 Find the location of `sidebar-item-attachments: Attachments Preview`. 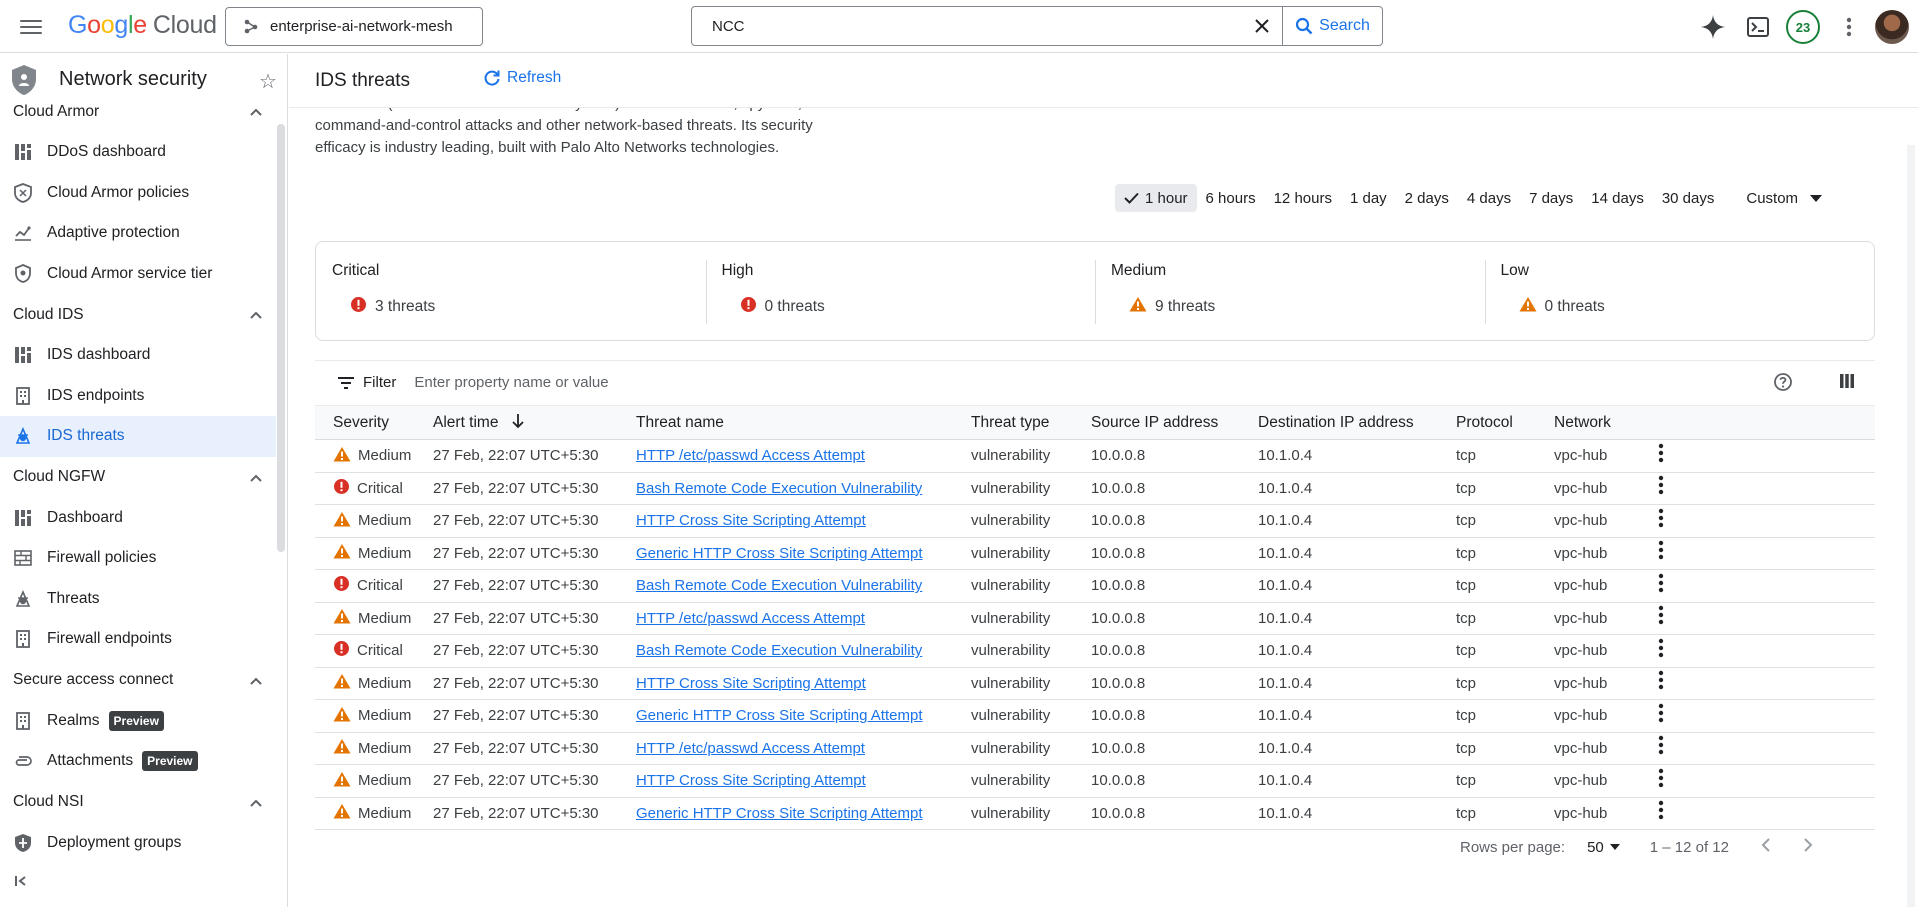

sidebar-item-attachments: Attachments Preview is located at coordinates (138, 761).